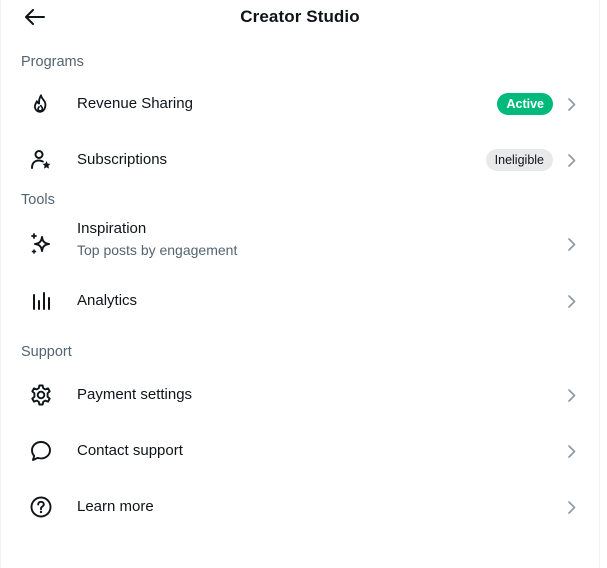 This screenshot has height=568, width=607. What do you see at coordinates (300, 395) in the screenshot?
I see `menu-item-payment-settings: Payment settings` at bounding box center [300, 395].